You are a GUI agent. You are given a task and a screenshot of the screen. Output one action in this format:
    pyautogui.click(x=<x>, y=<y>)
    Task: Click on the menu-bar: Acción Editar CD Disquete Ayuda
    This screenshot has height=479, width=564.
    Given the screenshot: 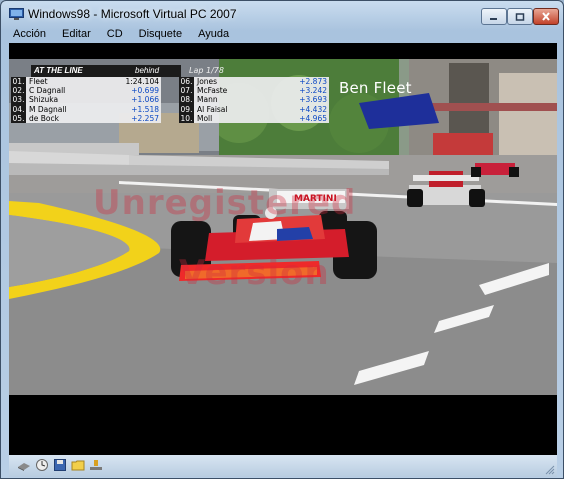 What is the action you would take?
    pyautogui.click(x=282, y=34)
    